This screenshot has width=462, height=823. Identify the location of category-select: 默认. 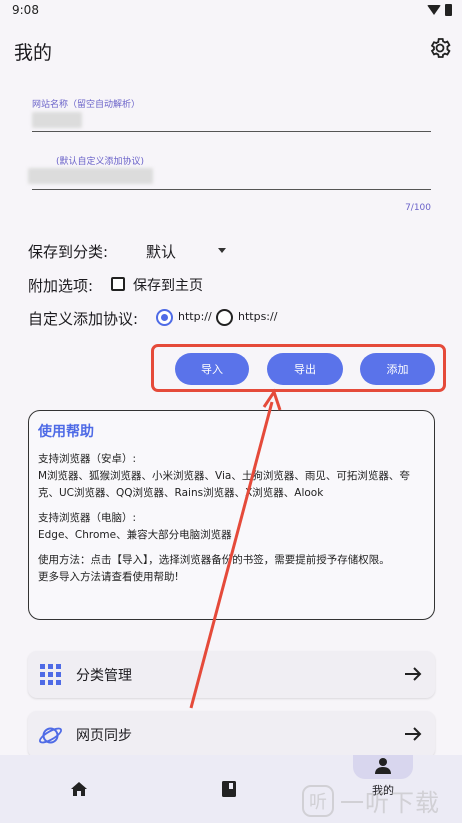
(161, 251).